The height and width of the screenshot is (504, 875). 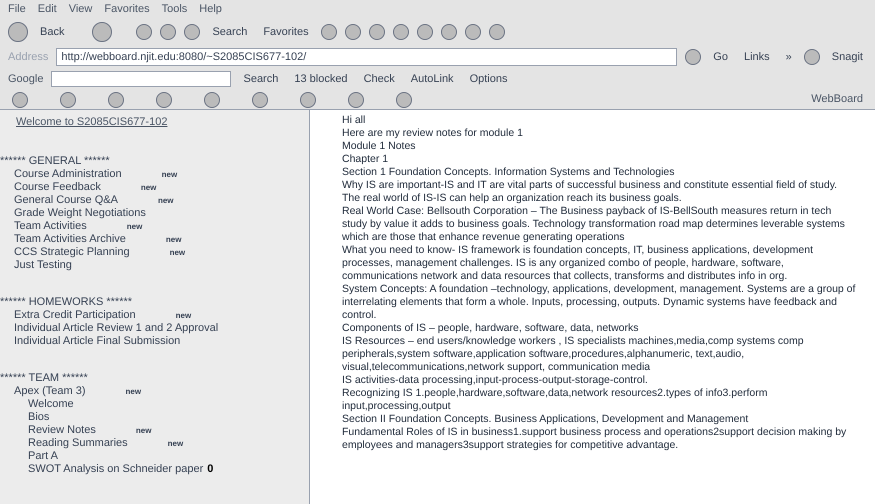 What do you see at coordinates (837, 100) in the screenshot?
I see `webboard-label: WebBoard` at bounding box center [837, 100].